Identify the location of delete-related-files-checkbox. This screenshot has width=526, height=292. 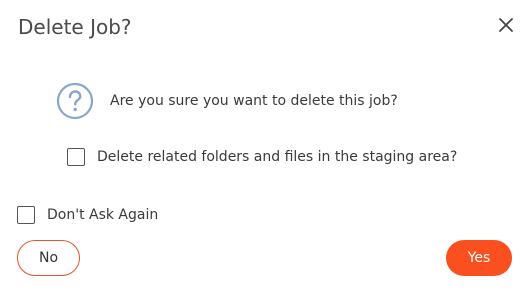
(76, 157).